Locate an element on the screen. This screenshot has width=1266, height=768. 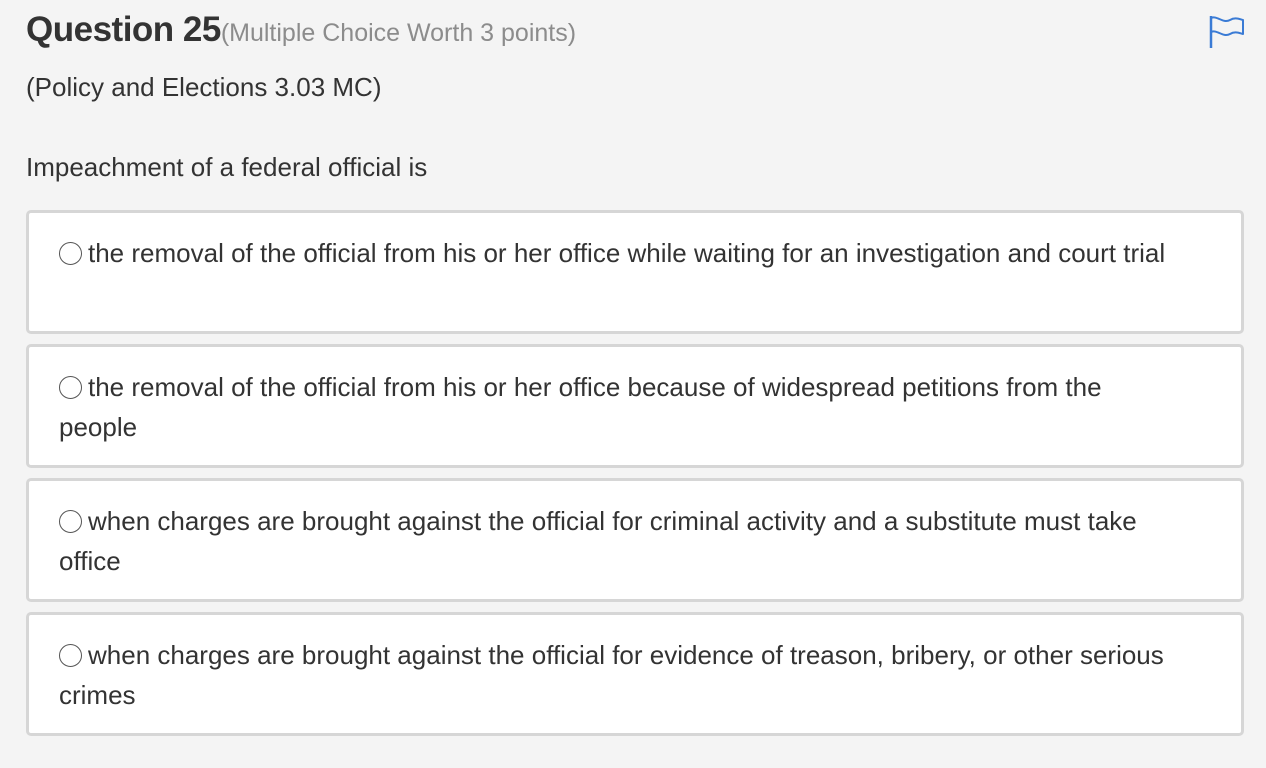
question-prompt: Impeachment of a federal official is is located at coordinates (227, 167).